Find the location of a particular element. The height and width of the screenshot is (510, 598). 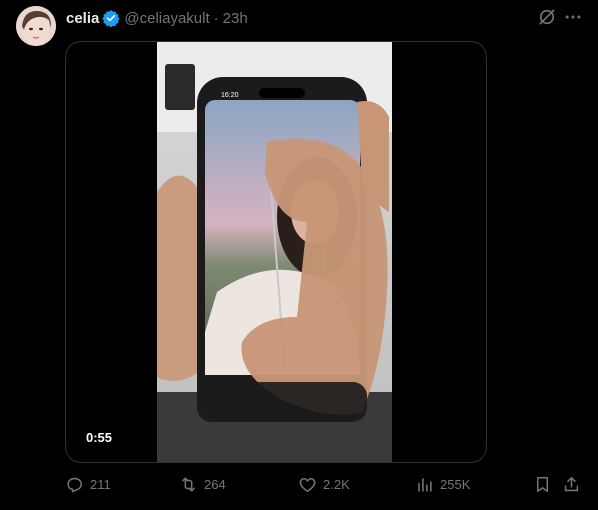

reply-button: 211 is located at coordinates (88, 484).